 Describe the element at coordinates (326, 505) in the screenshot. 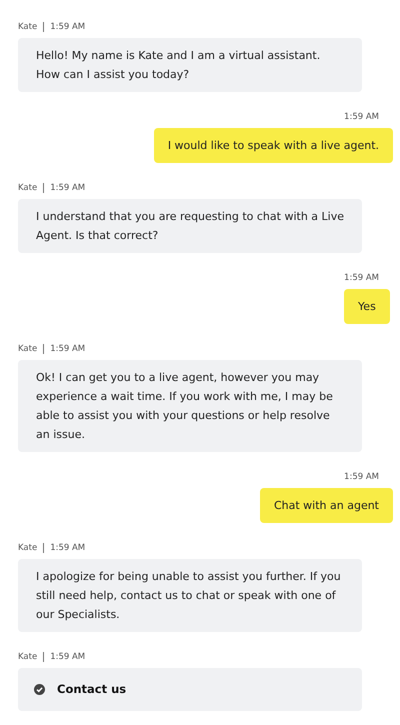

I see `user-message: Chat with an agent` at that location.